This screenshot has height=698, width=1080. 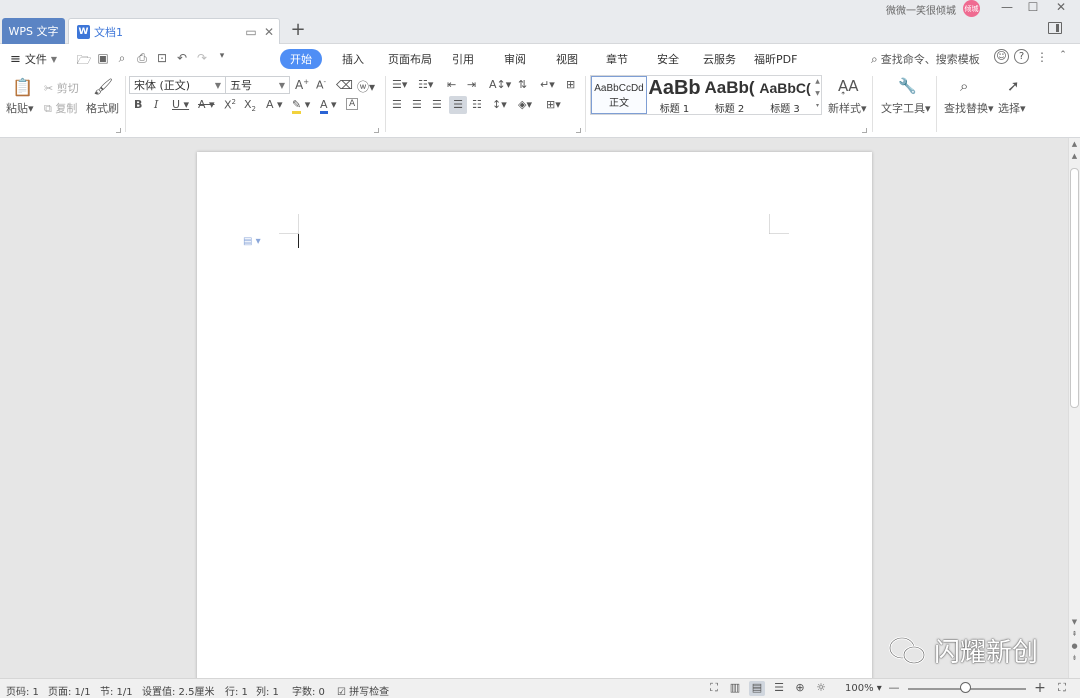 I want to click on tab-security: 安全, so click(x=668, y=59).